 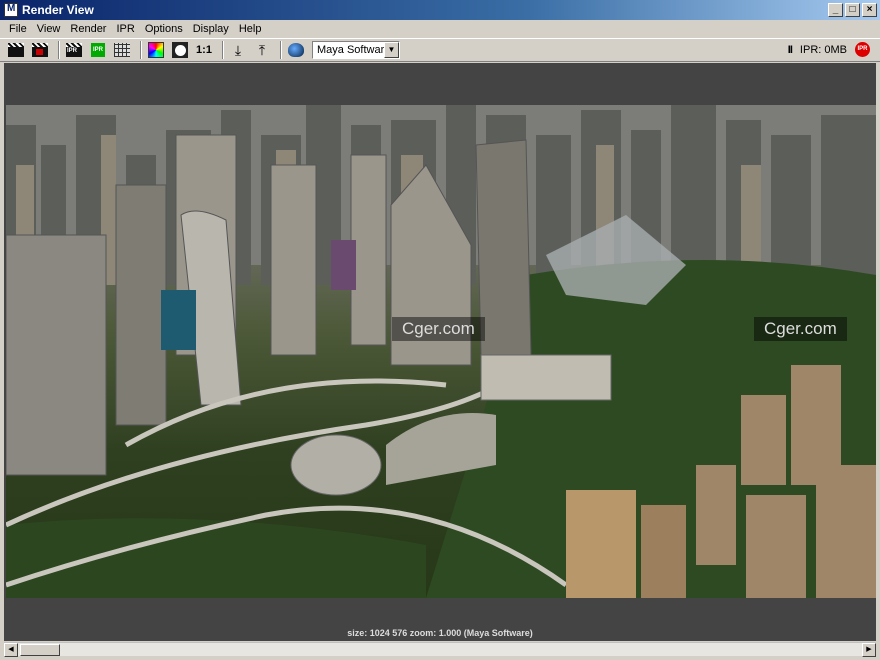 I want to click on rgb-channels-icon, so click(x=156, y=50).